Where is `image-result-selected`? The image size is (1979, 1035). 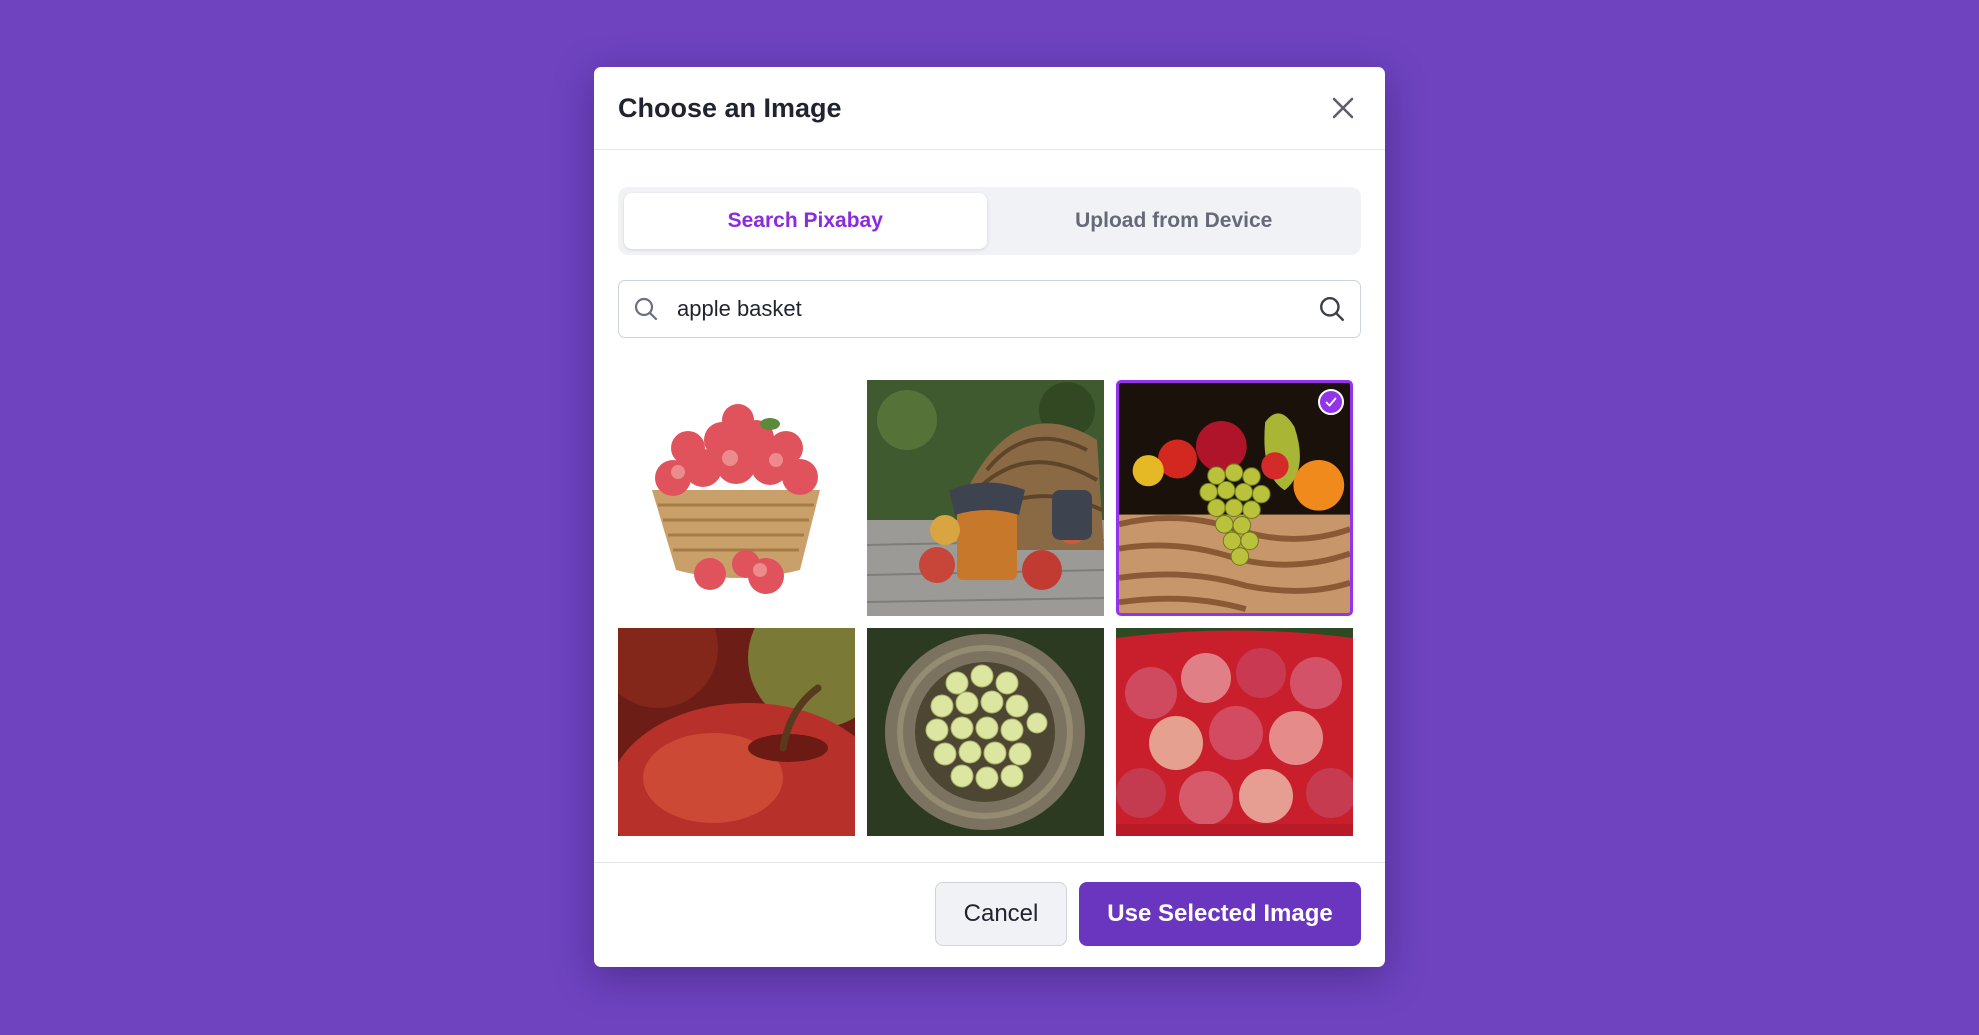
image-result-selected is located at coordinates (1234, 498).